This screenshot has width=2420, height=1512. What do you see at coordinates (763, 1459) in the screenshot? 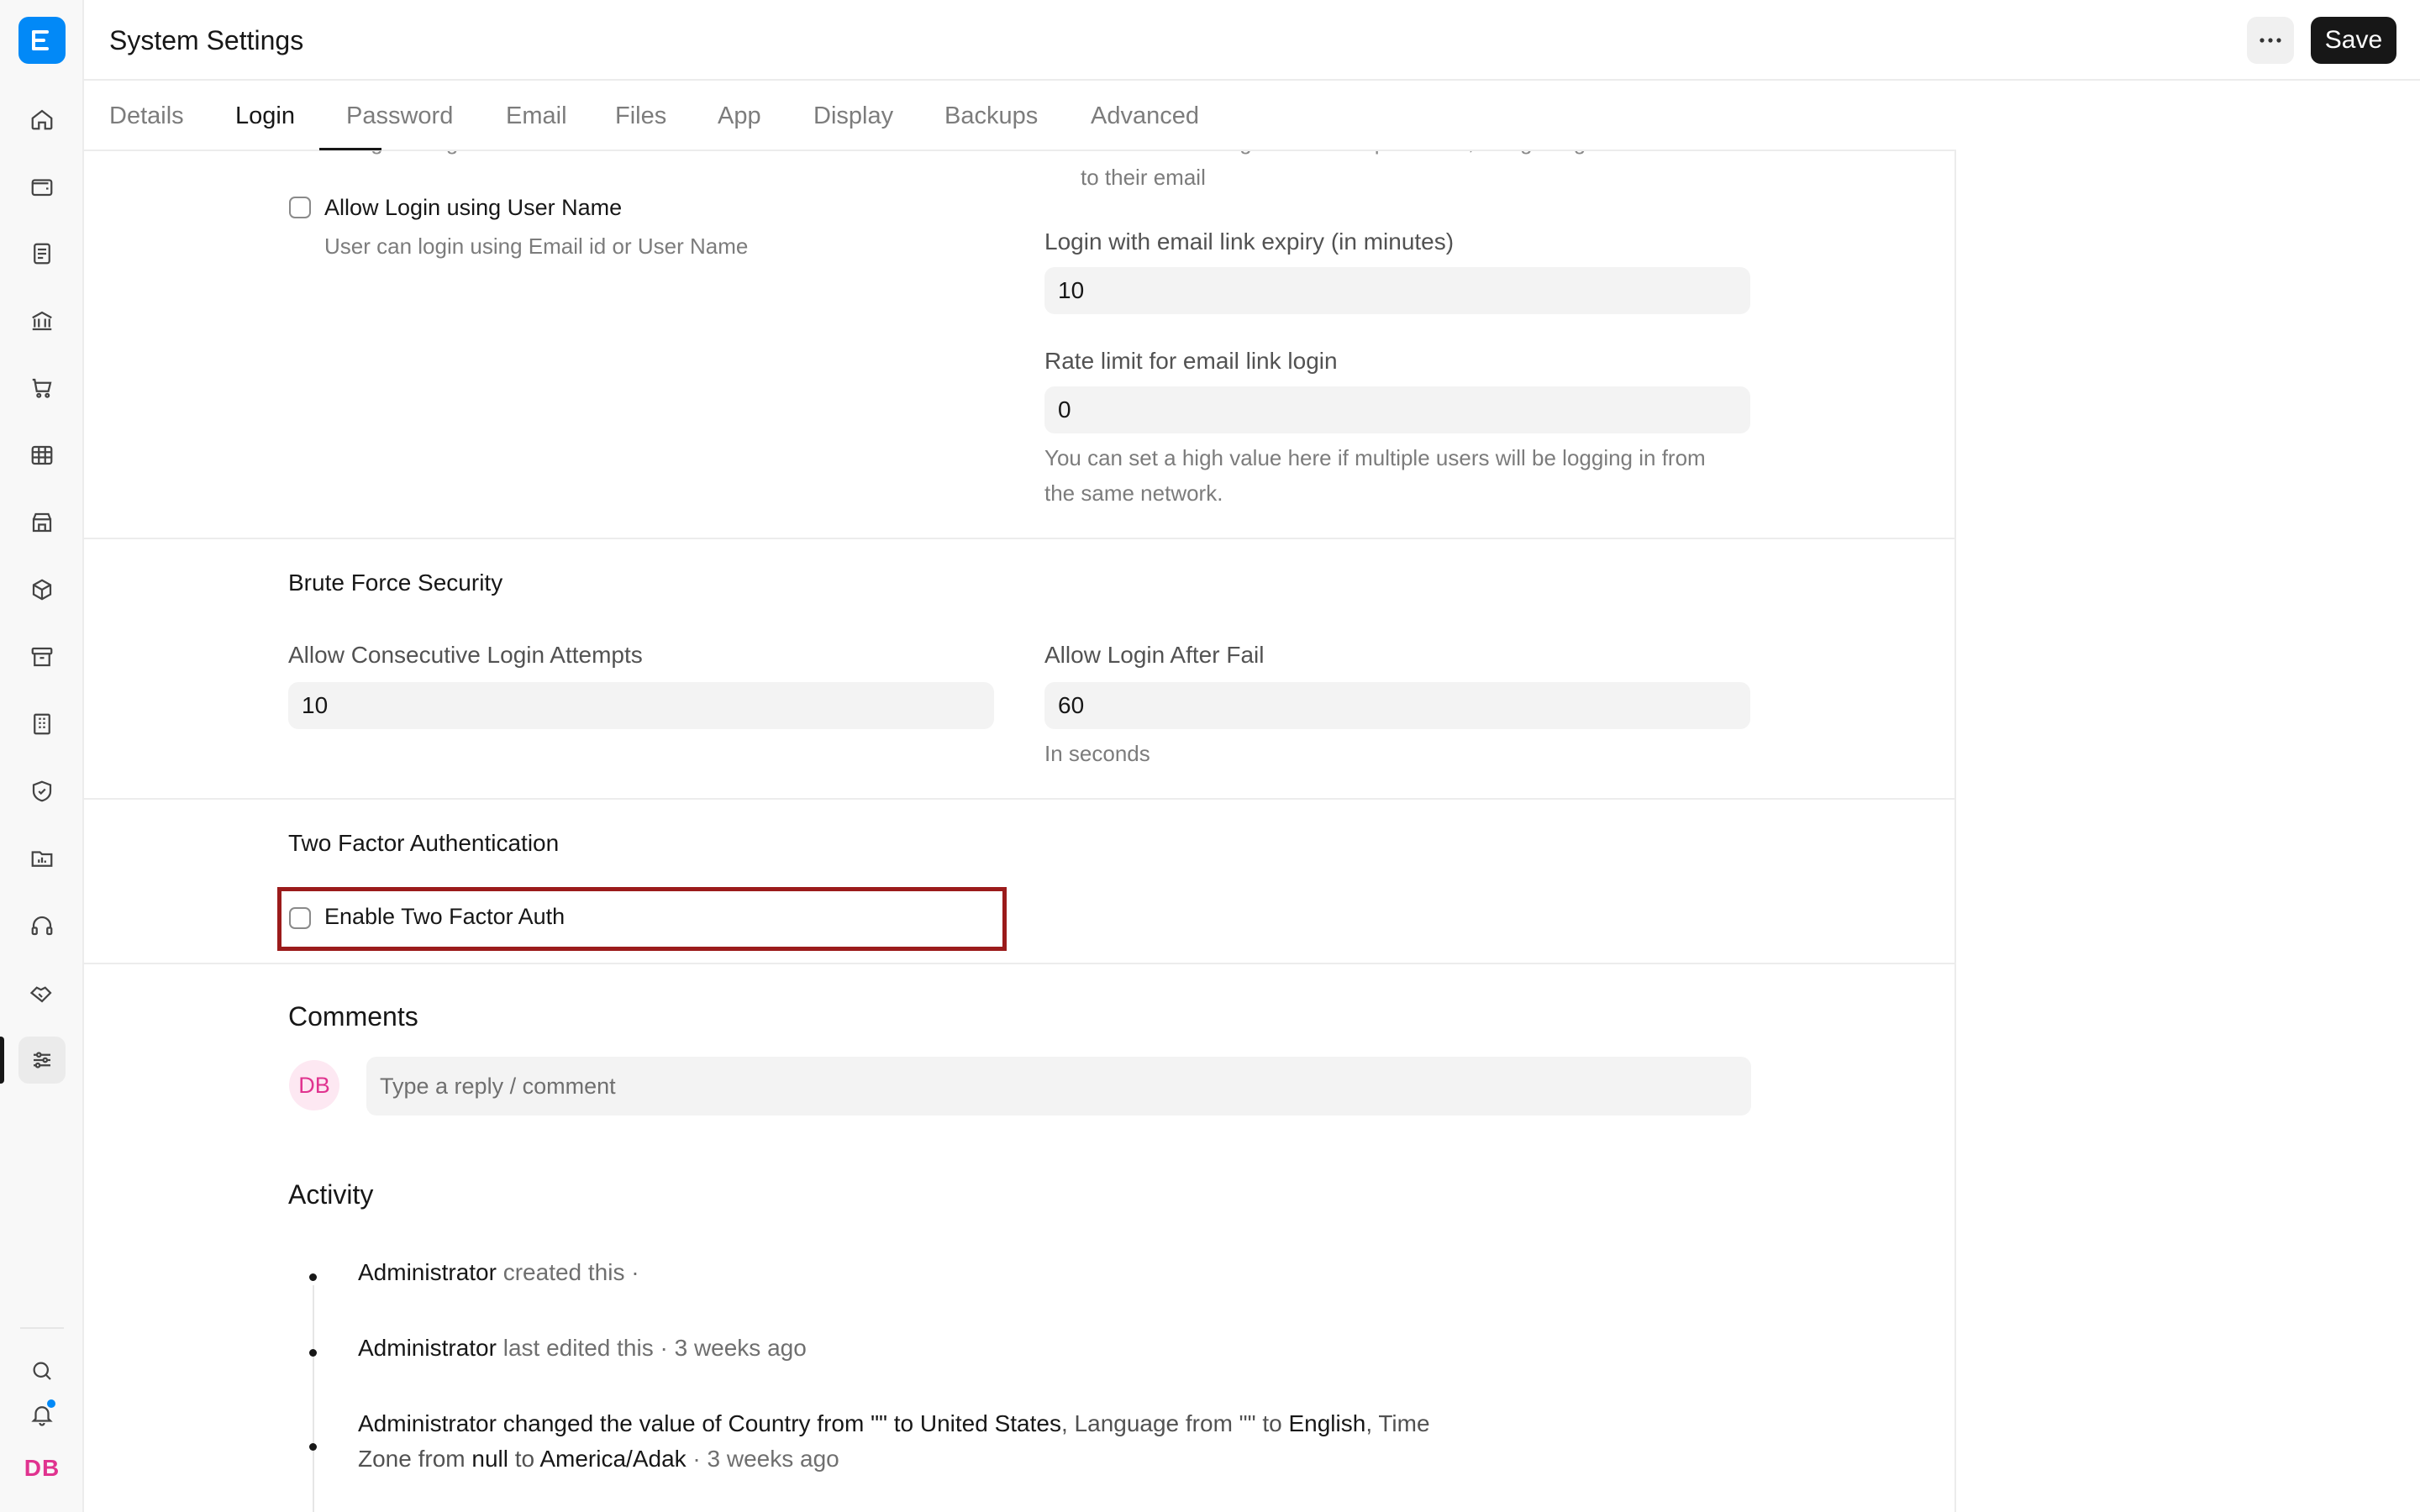
I see `activity-text: · 3 weeks ago` at bounding box center [763, 1459].